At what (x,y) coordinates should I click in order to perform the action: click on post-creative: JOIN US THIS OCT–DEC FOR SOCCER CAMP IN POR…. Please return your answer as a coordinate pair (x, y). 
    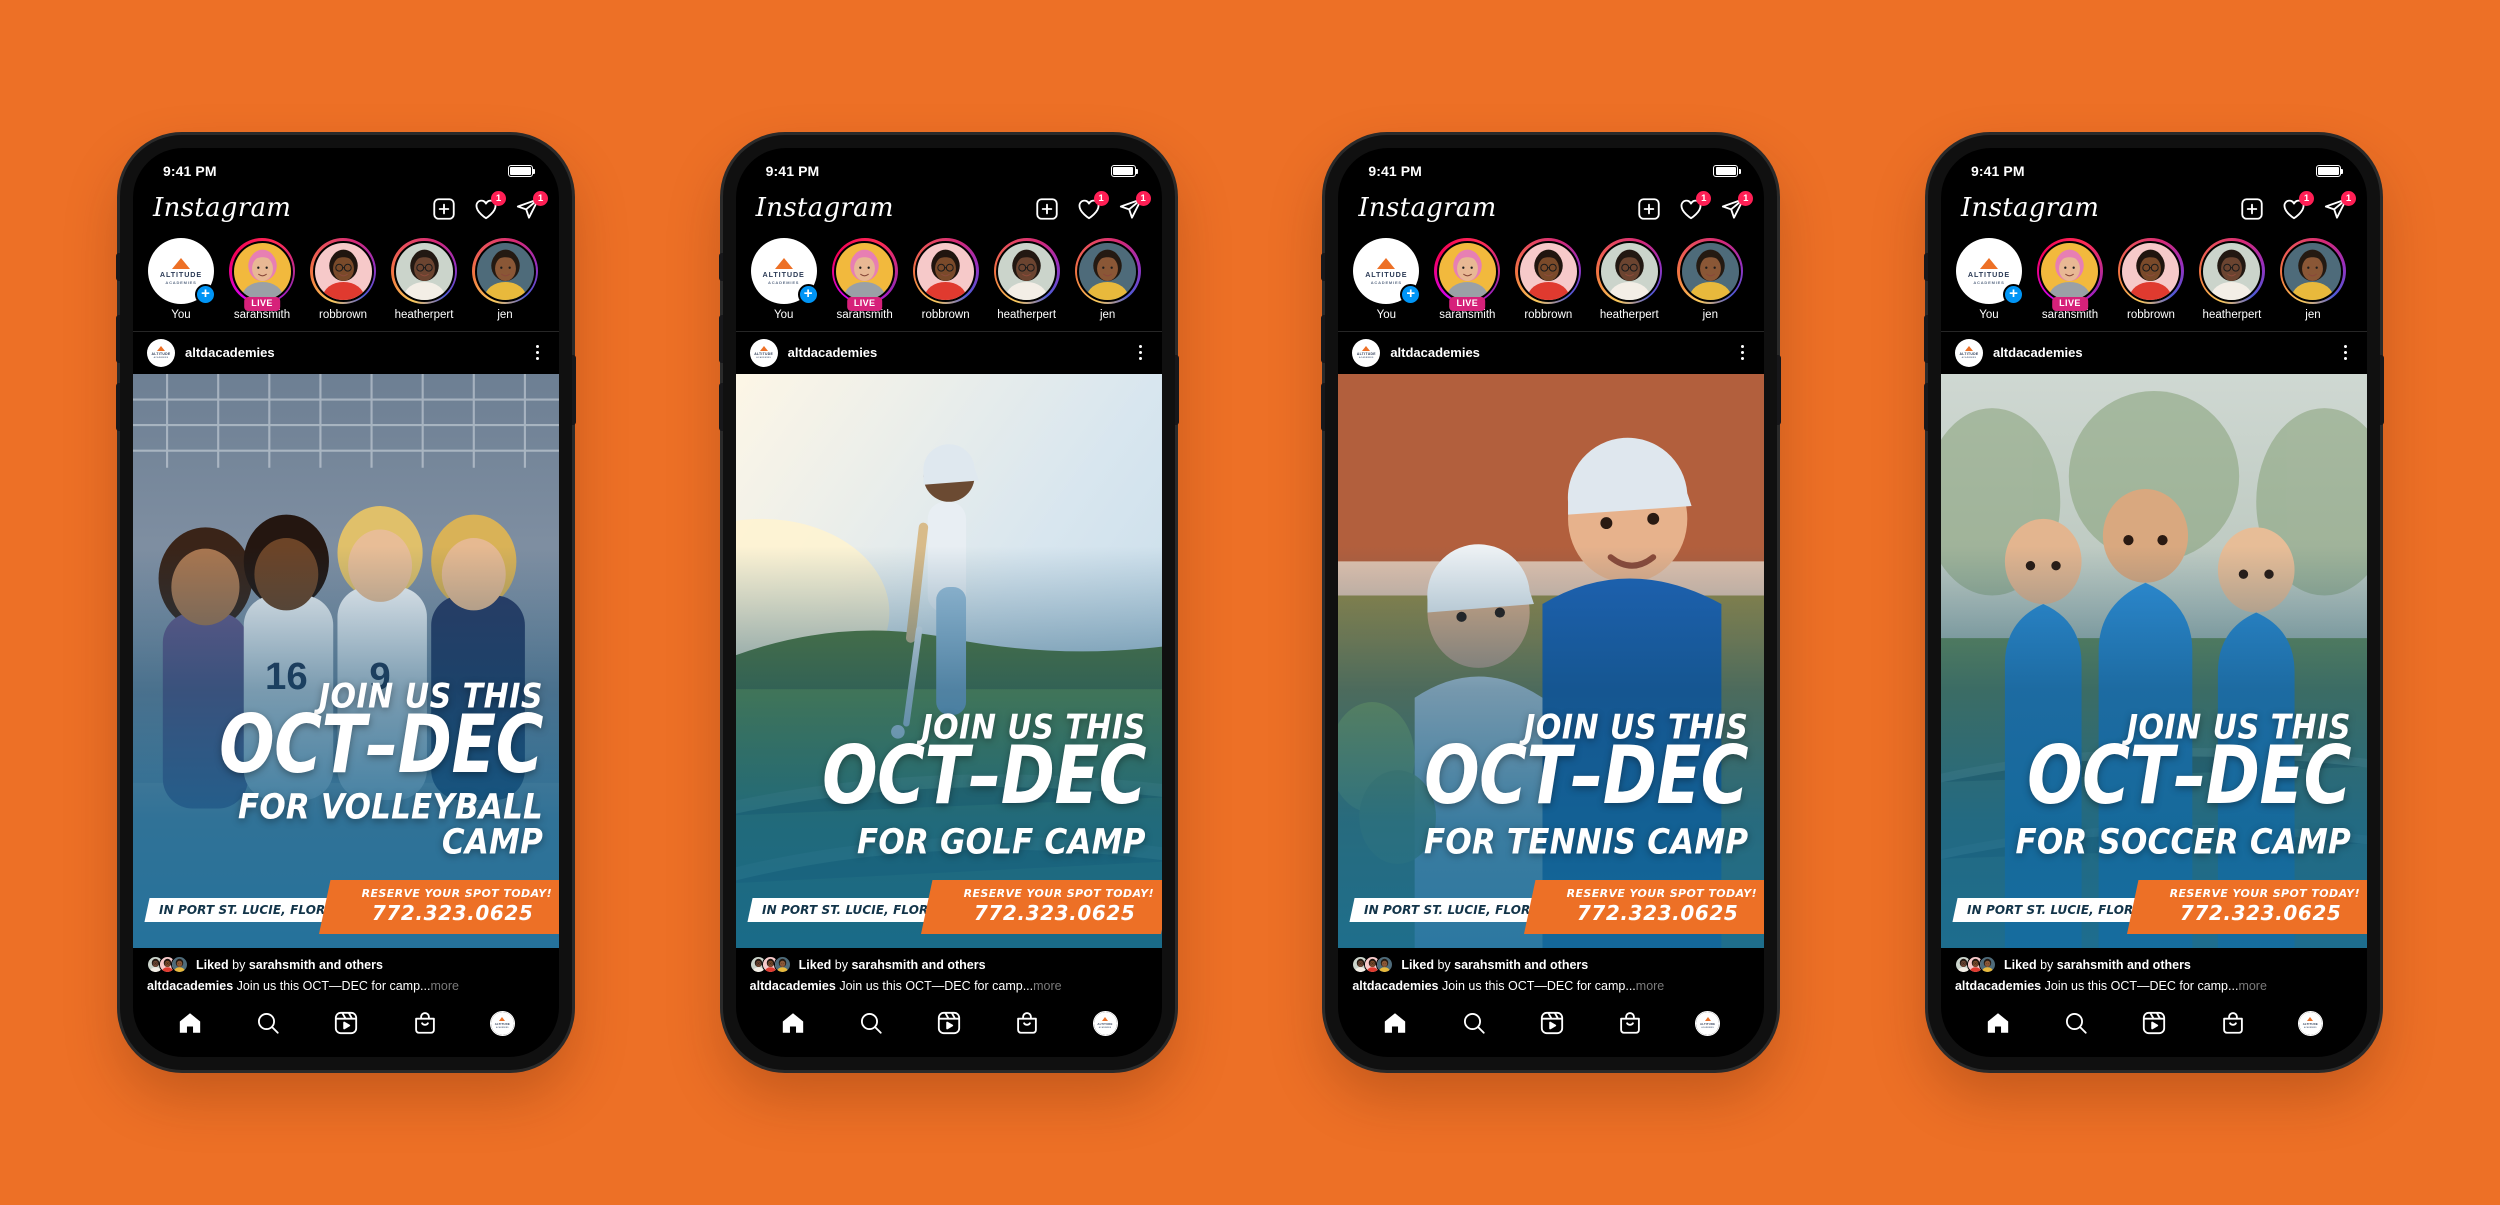
    Looking at the image, I should click on (2153, 660).